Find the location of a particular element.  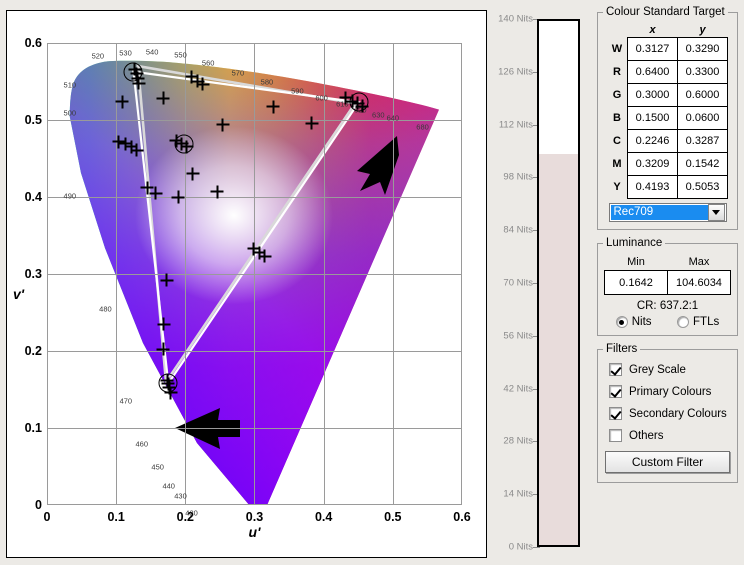

nits-tick-label: 126 Nits is located at coordinates (515, 72).